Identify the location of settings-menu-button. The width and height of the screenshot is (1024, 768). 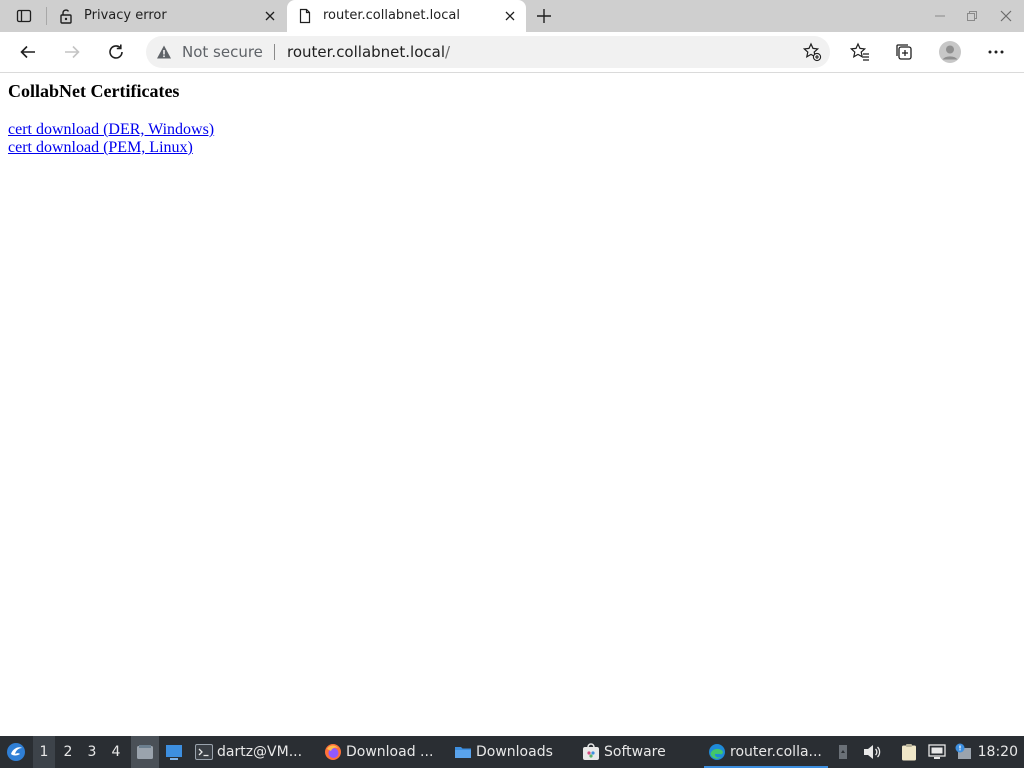
(996, 52).